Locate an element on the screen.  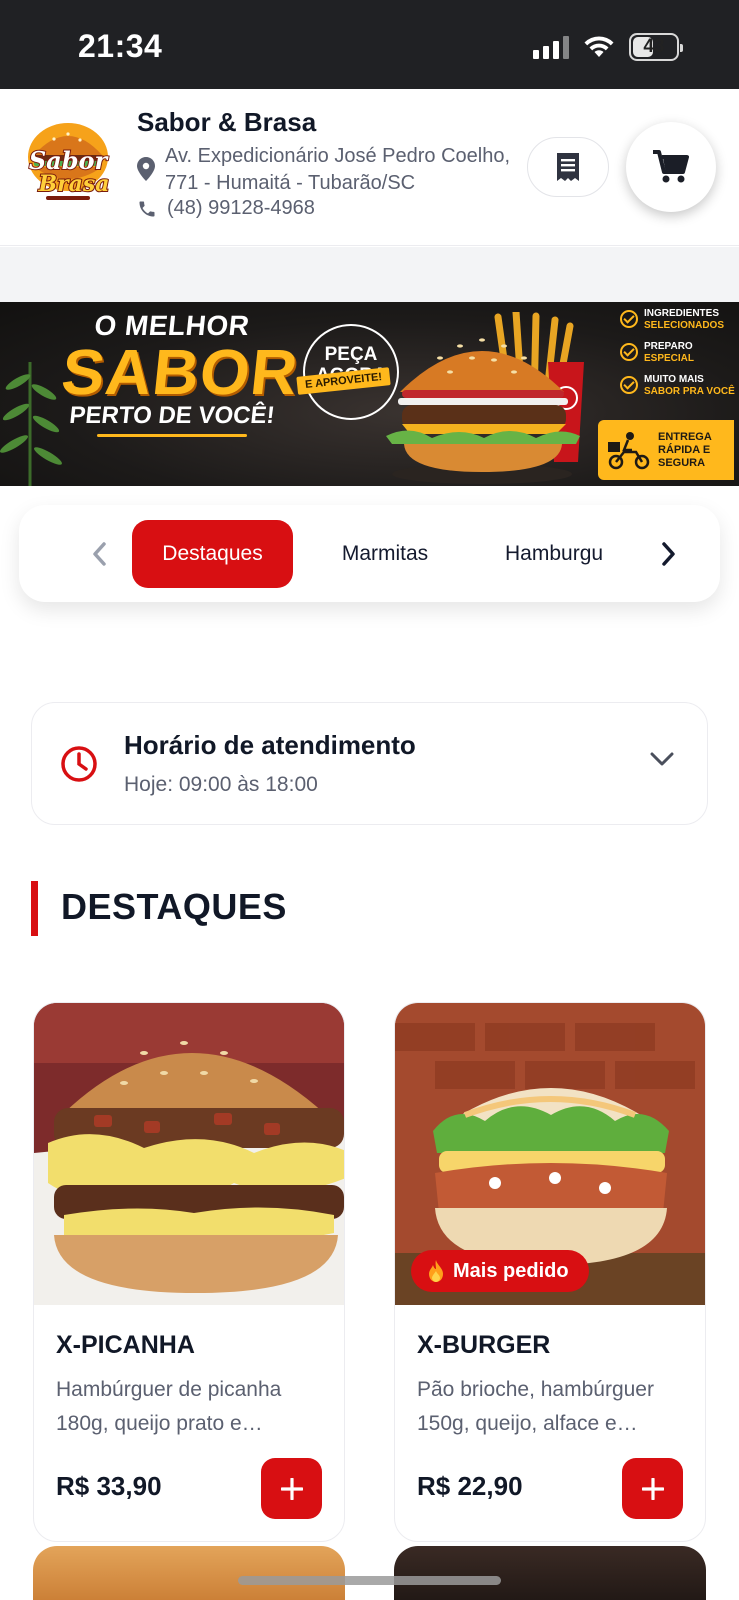
wifi-icon is located at coordinates (599, 46).